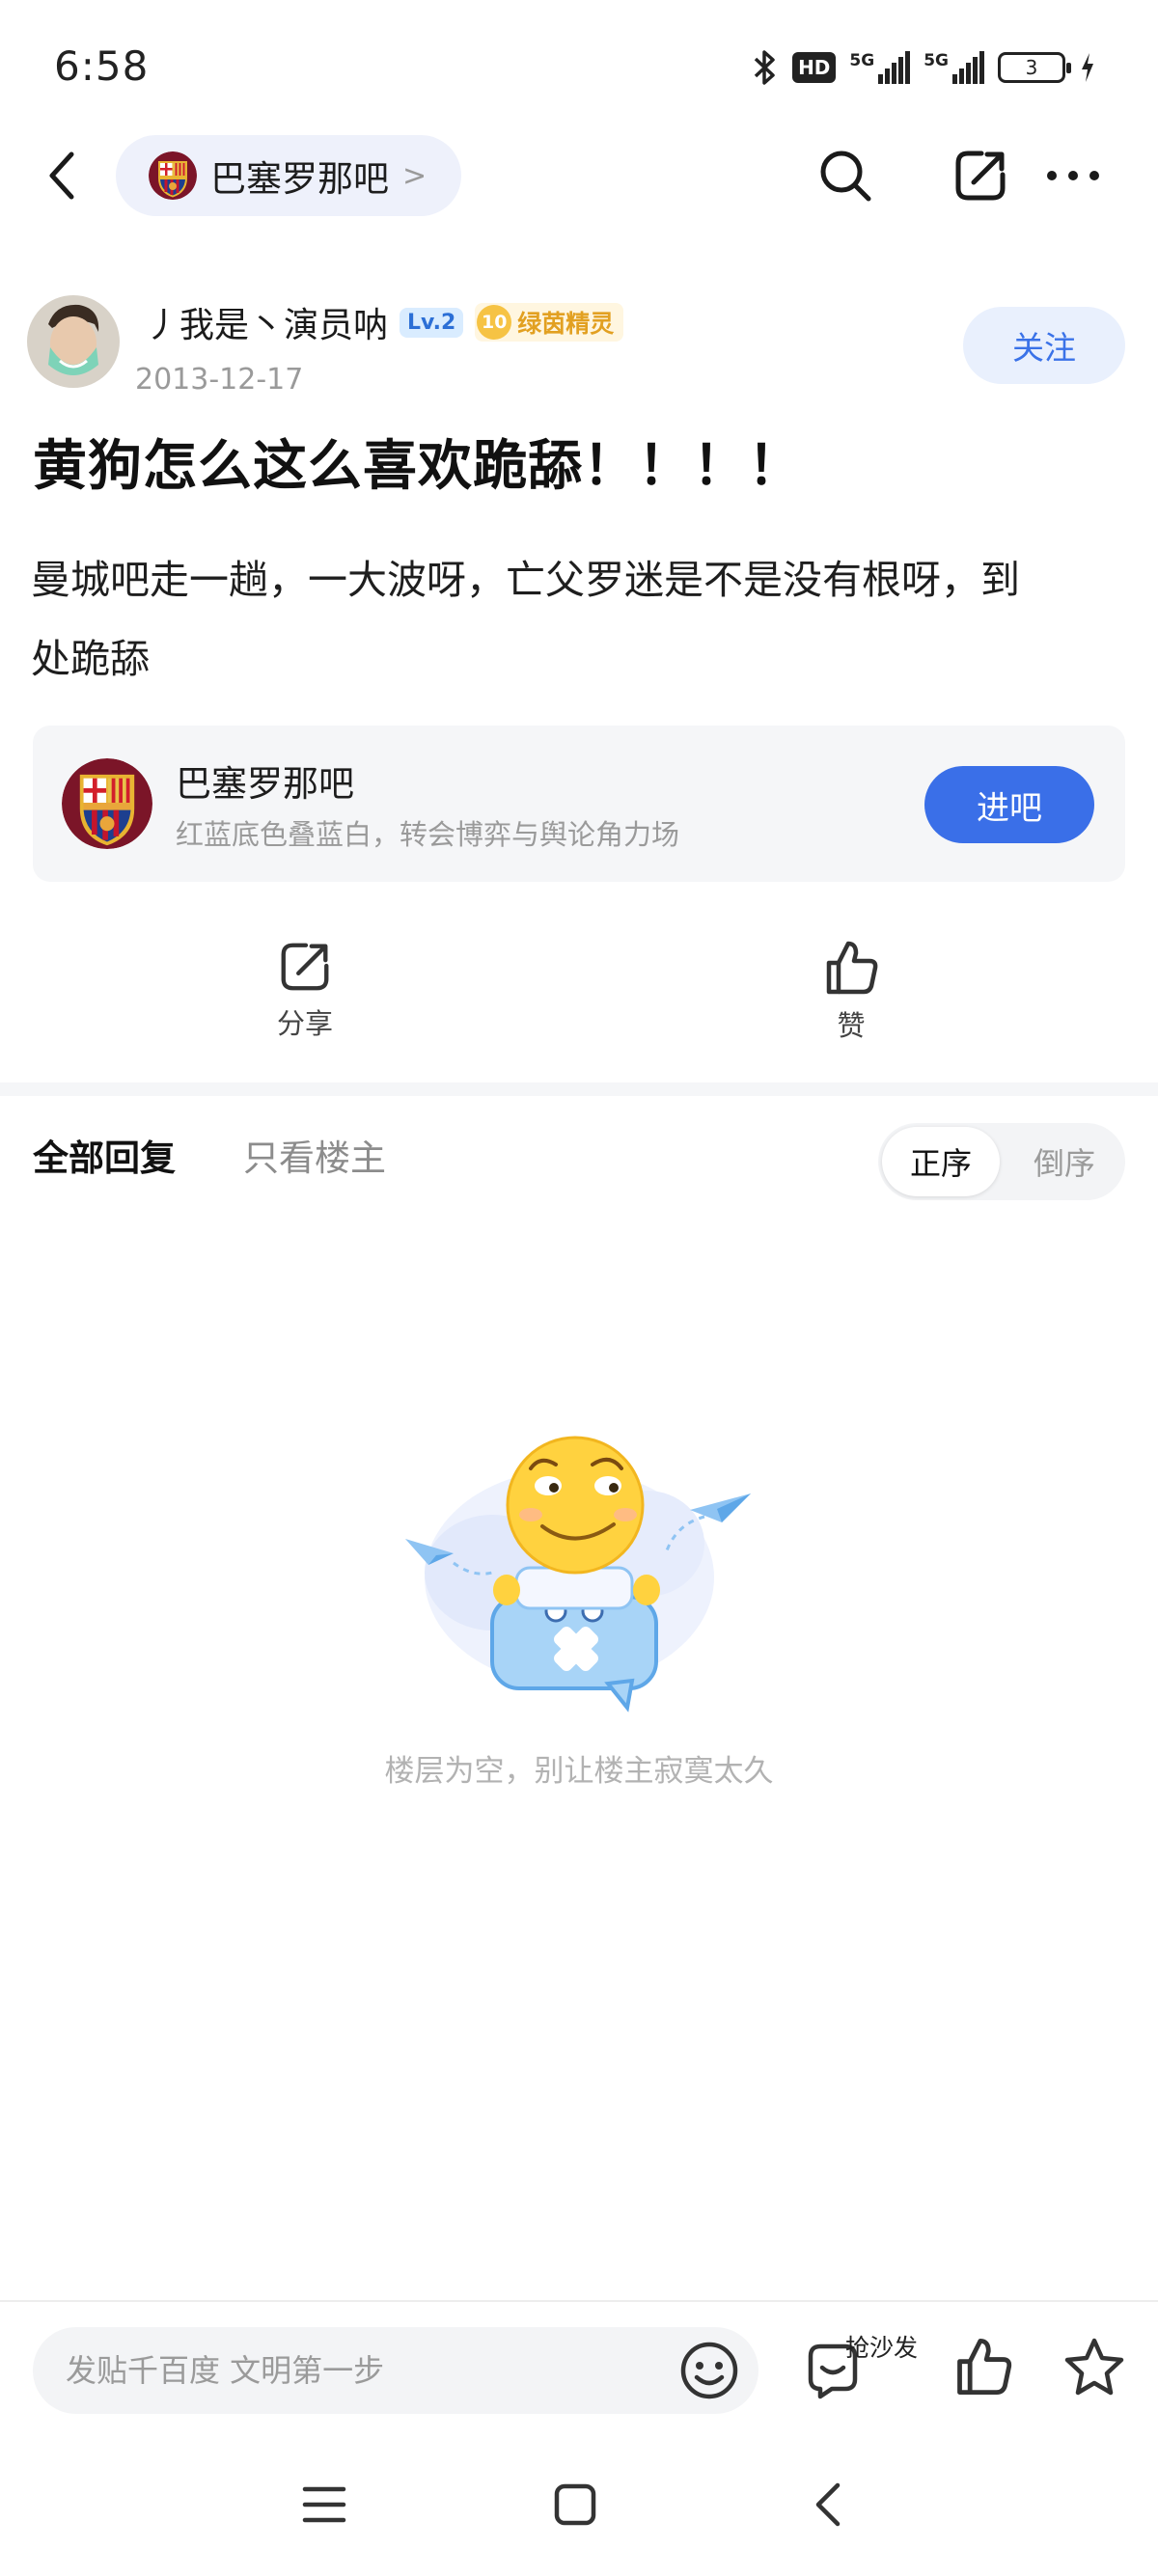 This screenshot has height=2576, width=1158. Describe the element at coordinates (579, 1772) in the screenshot. I see `empty-state-text: 楼层为空，别让楼主寂寞太久` at that location.